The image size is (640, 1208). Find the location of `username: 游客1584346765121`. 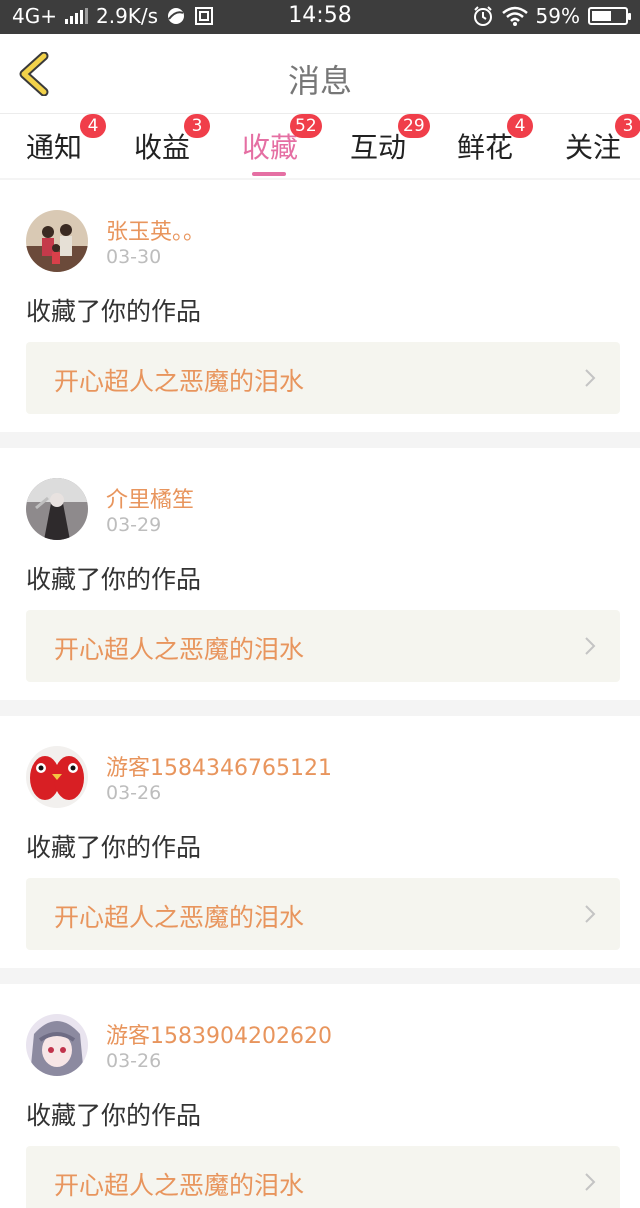

username: 游客1584346765121 is located at coordinates (219, 766).